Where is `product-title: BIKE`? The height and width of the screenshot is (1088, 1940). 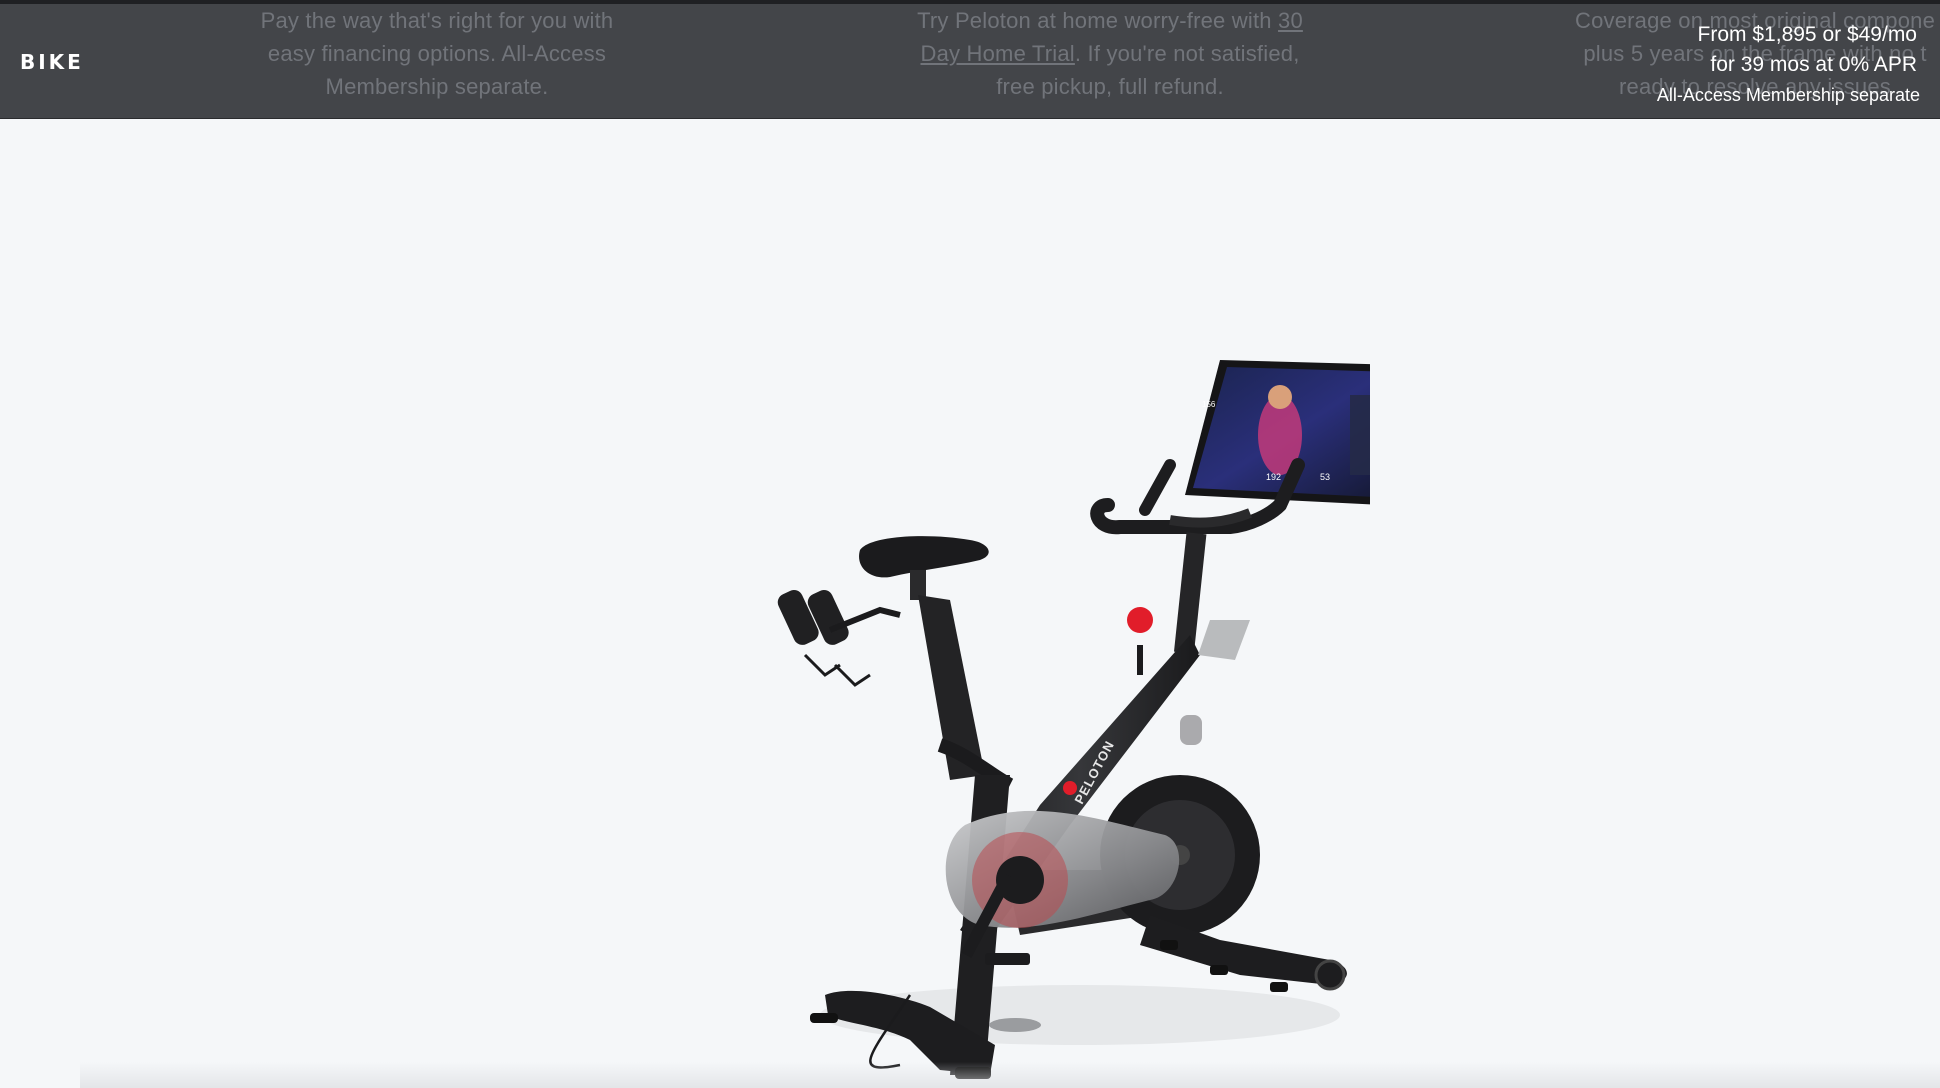 product-title: BIKE is located at coordinates (52, 62).